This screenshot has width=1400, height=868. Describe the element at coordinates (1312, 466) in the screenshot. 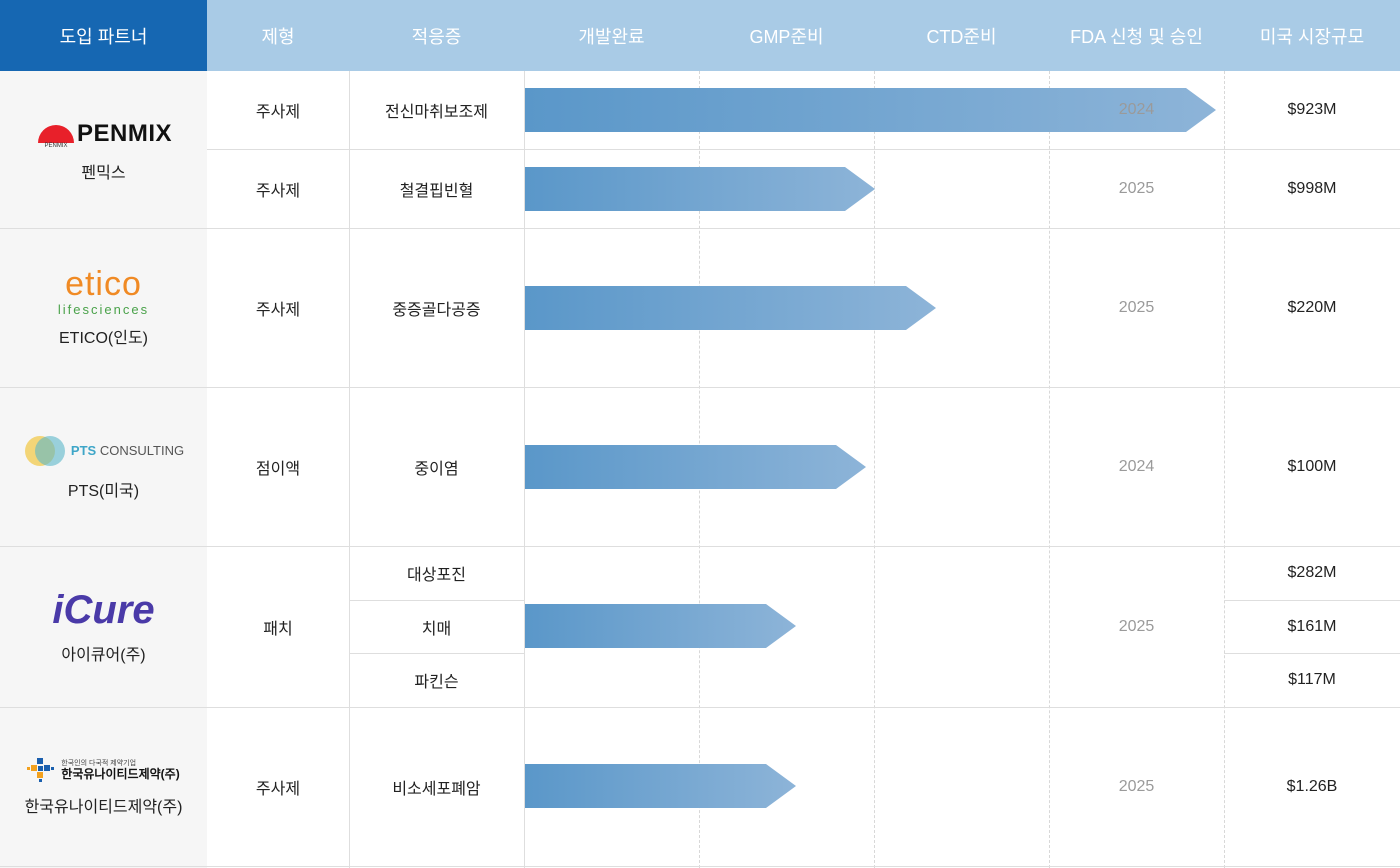

I see `market-size: $100M` at that location.